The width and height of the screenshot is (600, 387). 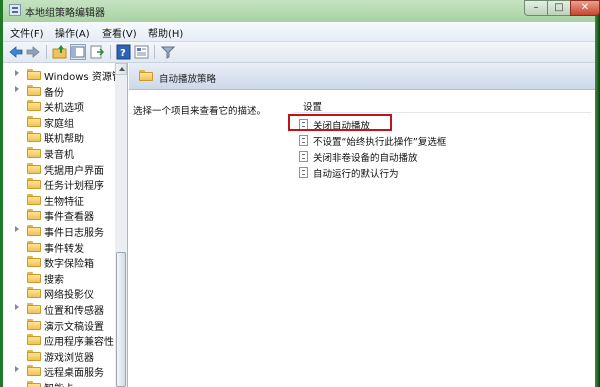 I want to click on menu-view: 查看(V), so click(x=119, y=32).